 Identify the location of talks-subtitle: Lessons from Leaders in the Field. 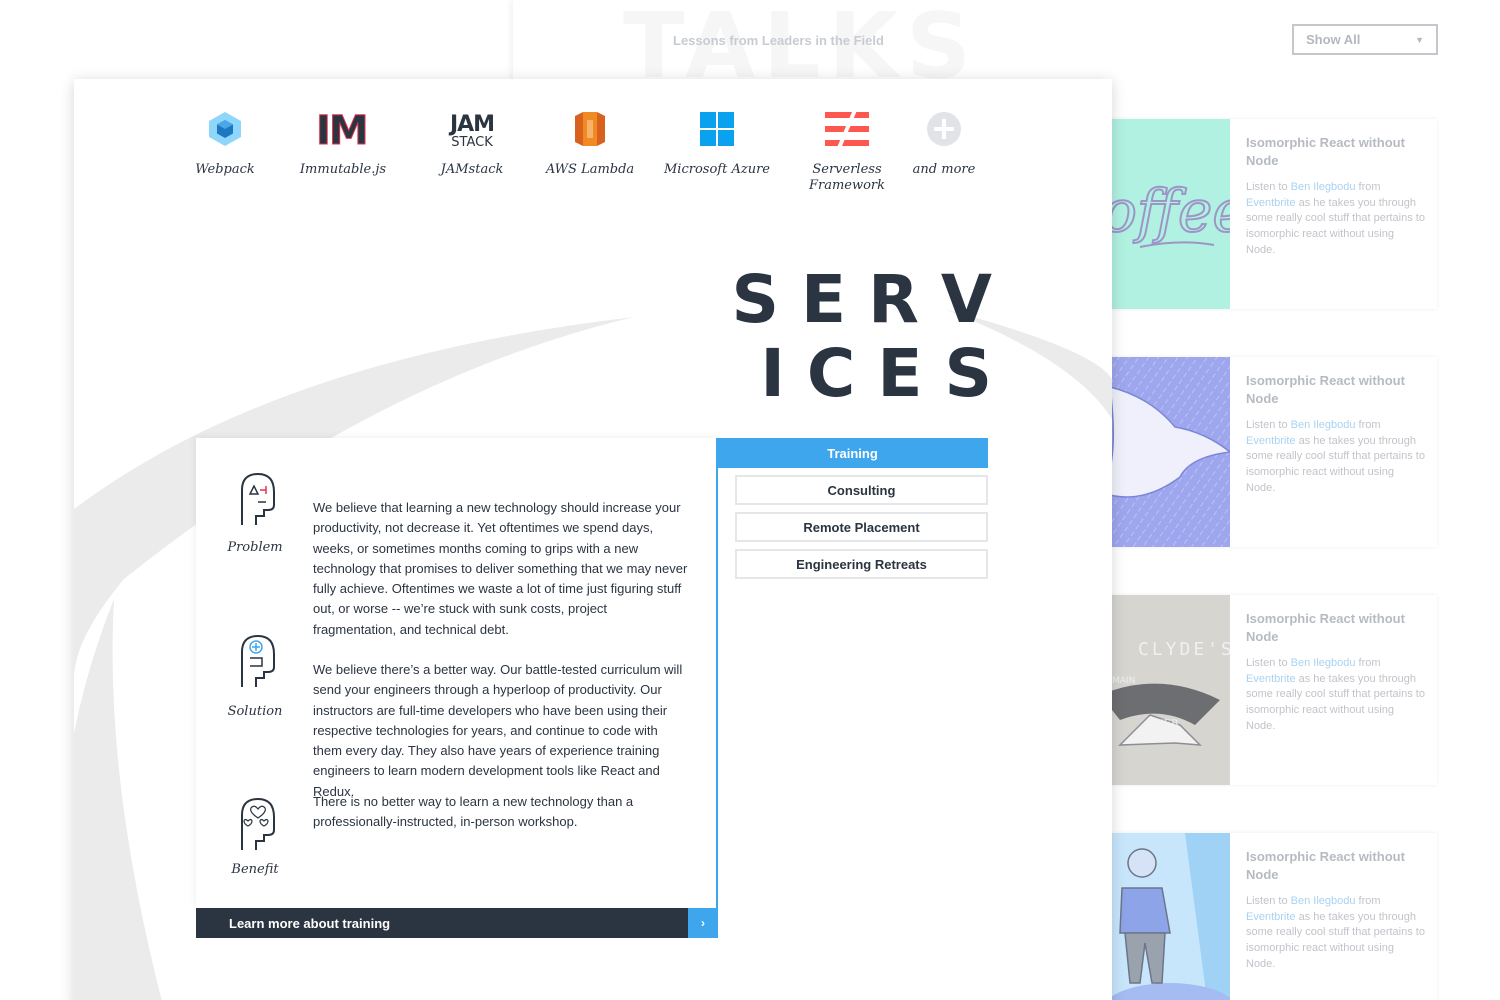
(778, 40).